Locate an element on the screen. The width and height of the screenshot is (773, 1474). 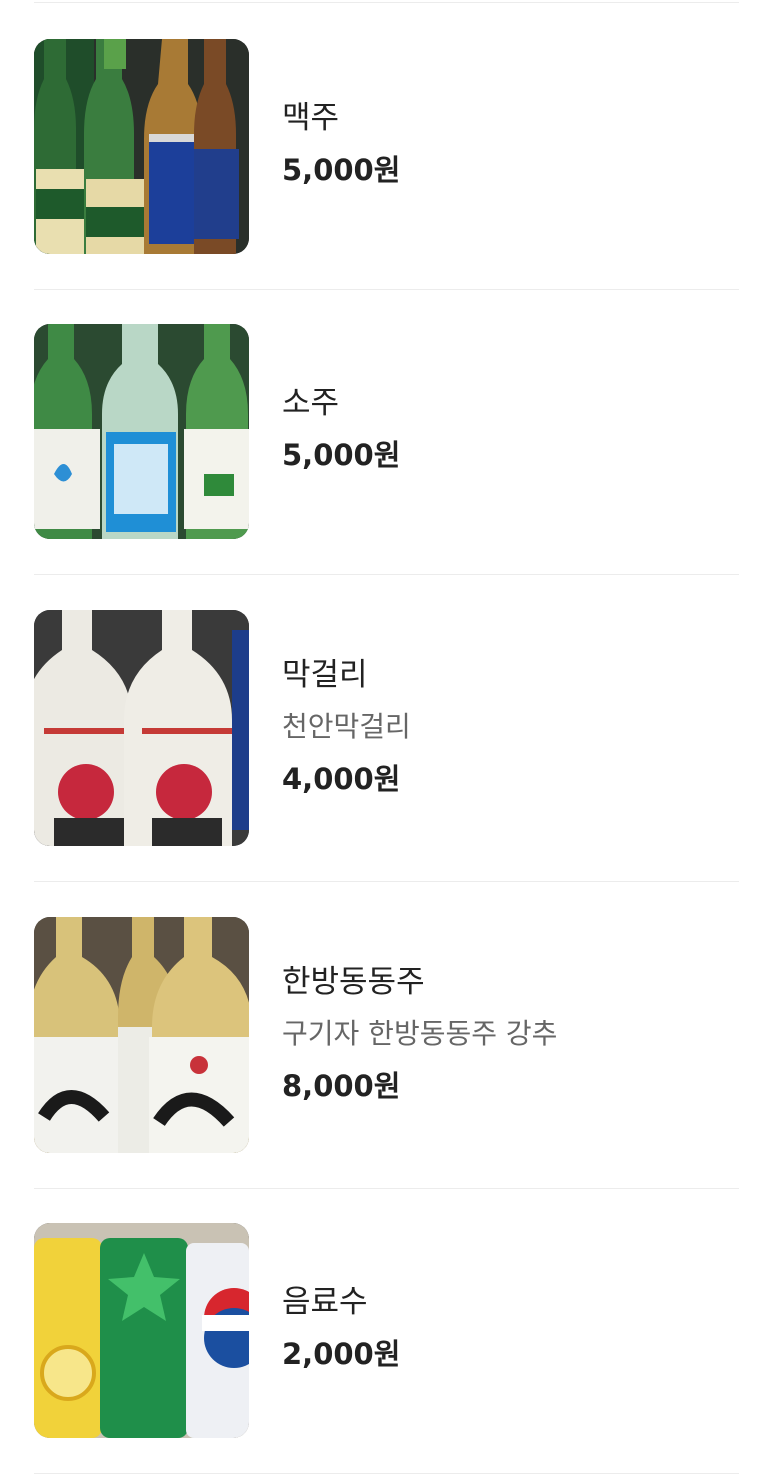
soda-cans-photo is located at coordinates (141, 1330).